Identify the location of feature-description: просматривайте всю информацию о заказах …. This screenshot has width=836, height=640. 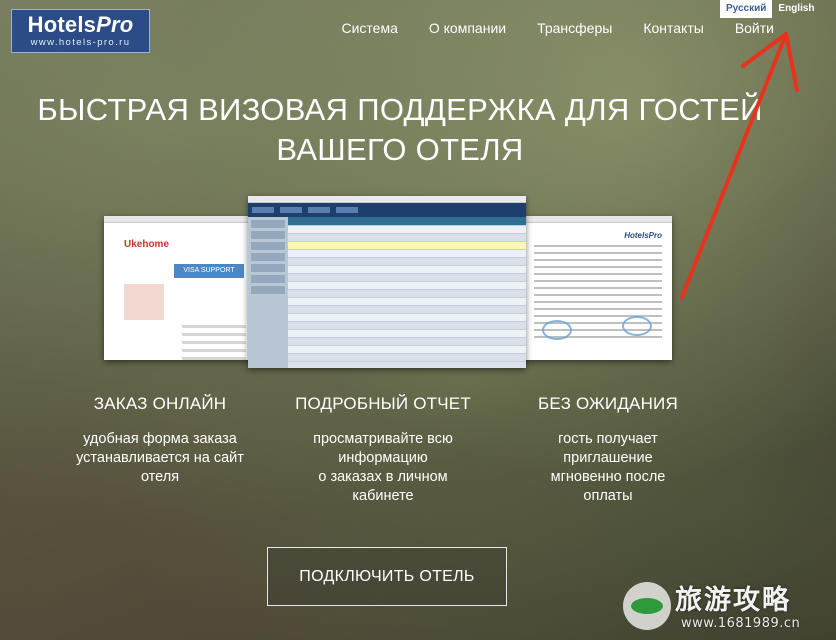
(383, 467).